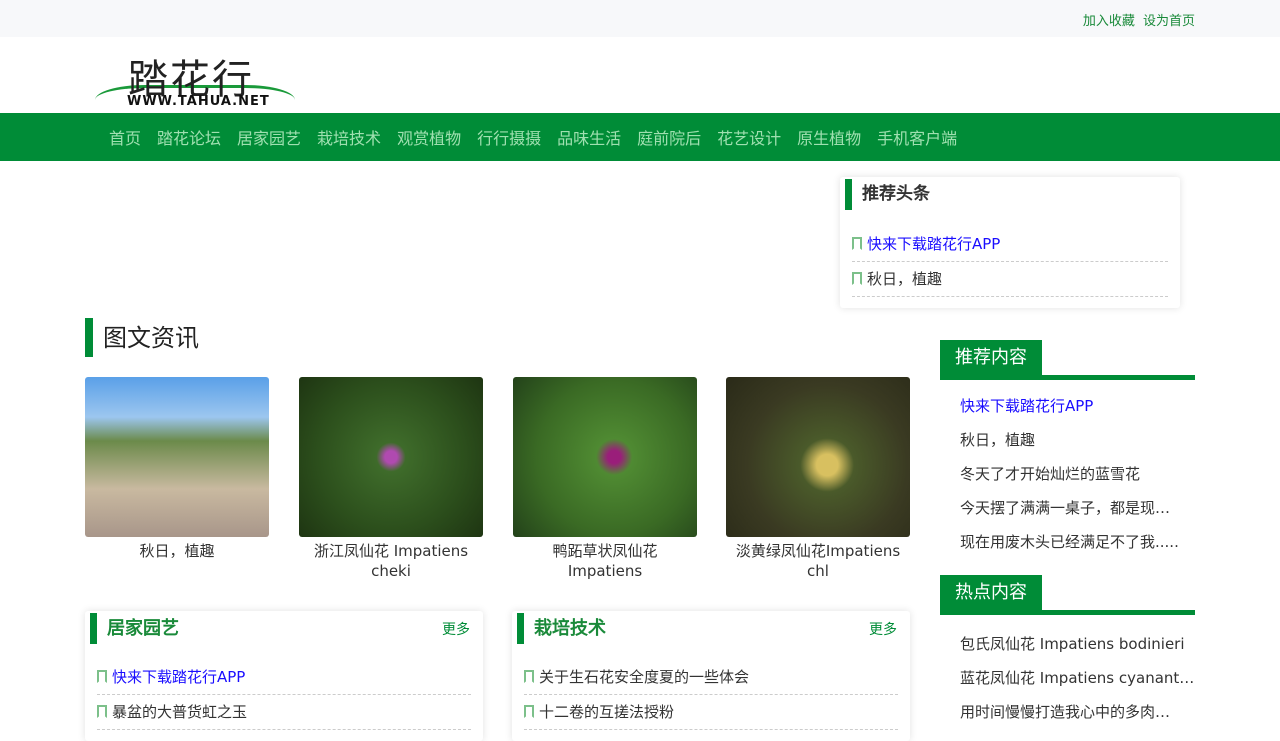  Describe the element at coordinates (1067, 440) in the screenshot. I see `recommended-item: 秋日，植趣` at that location.